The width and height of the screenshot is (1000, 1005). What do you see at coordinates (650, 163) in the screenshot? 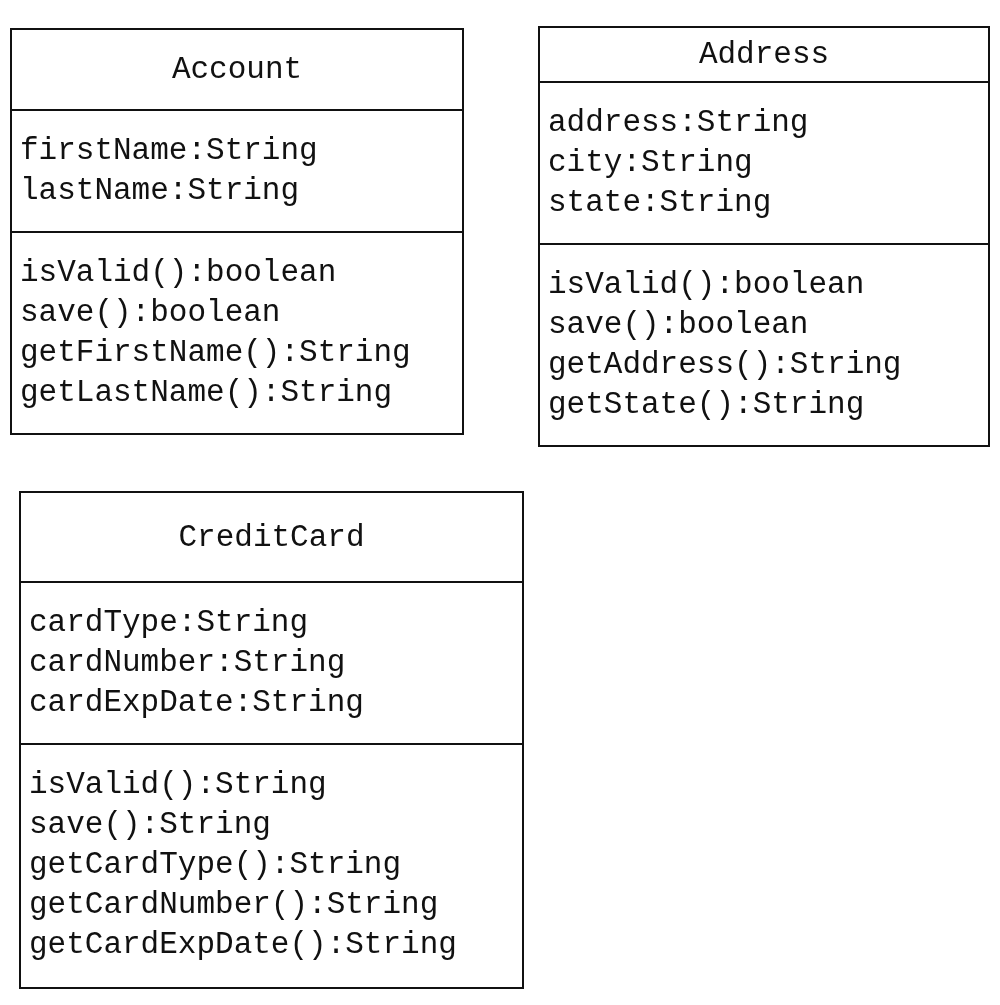
I see `attribute-text: city:String` at bounding box center [650, 163].